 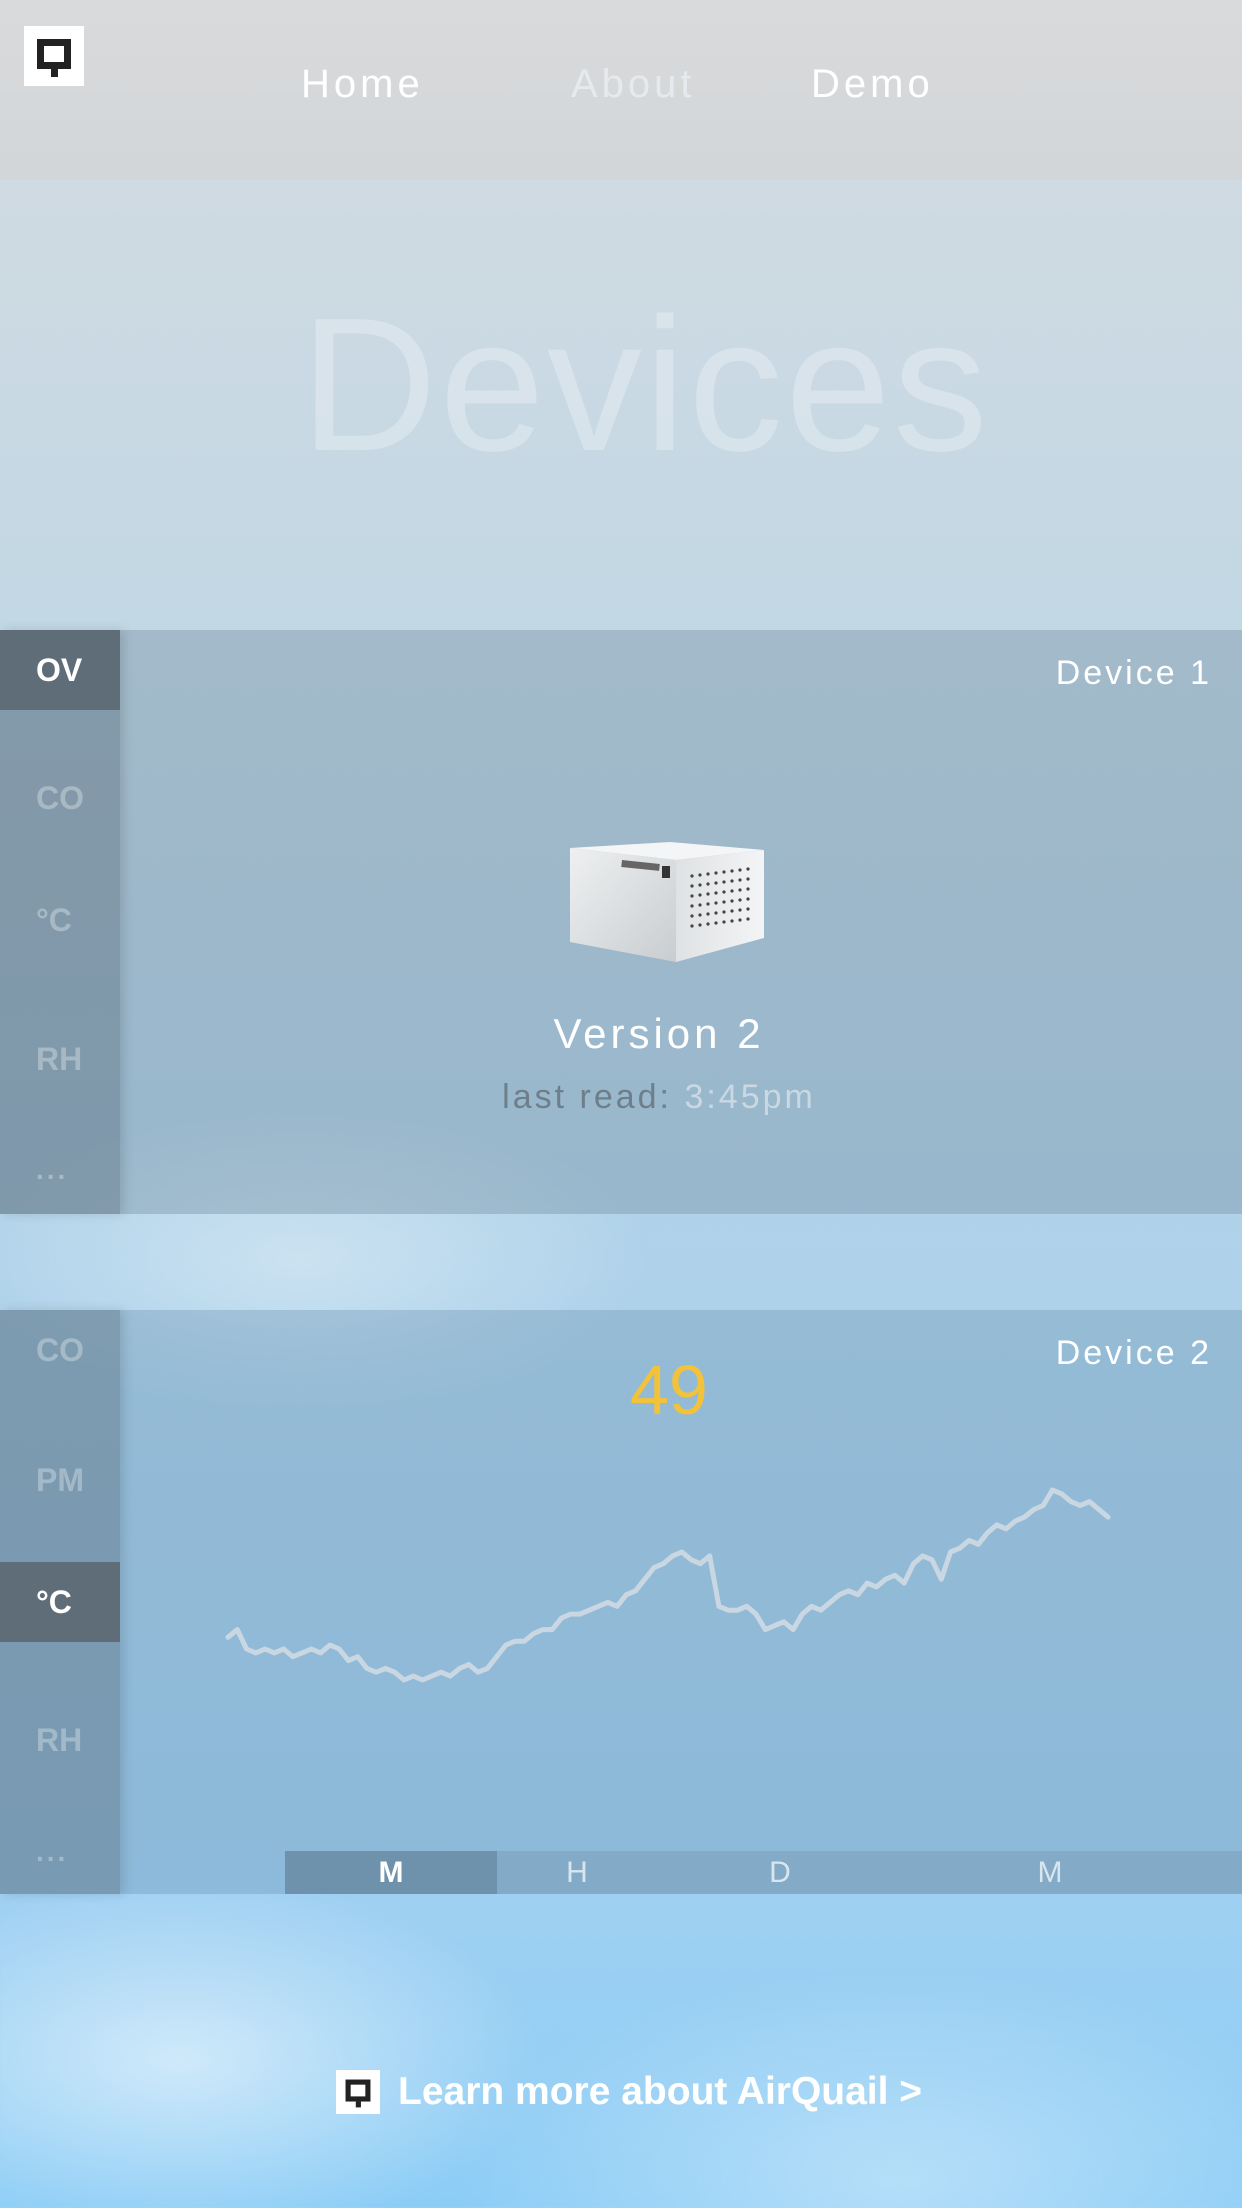 I want to click on learn-more-text: Learn more about AirQuail >, so click(x=660, y=2092).